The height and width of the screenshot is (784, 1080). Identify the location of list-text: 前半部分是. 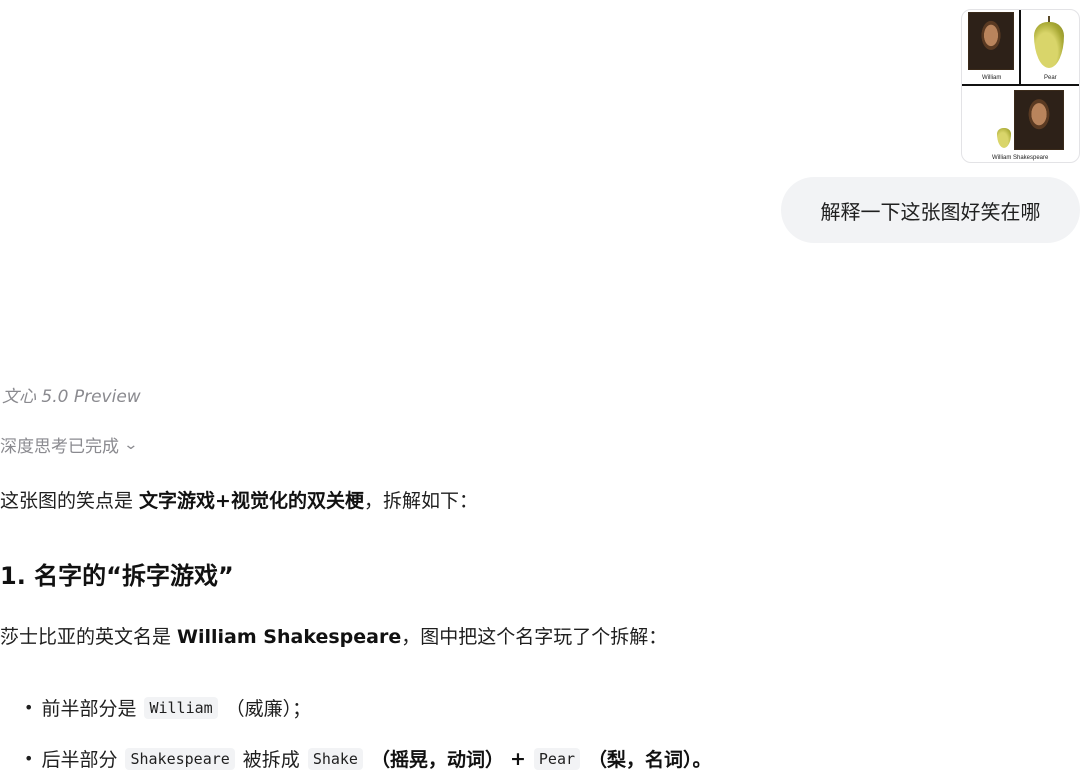
(89, 709).